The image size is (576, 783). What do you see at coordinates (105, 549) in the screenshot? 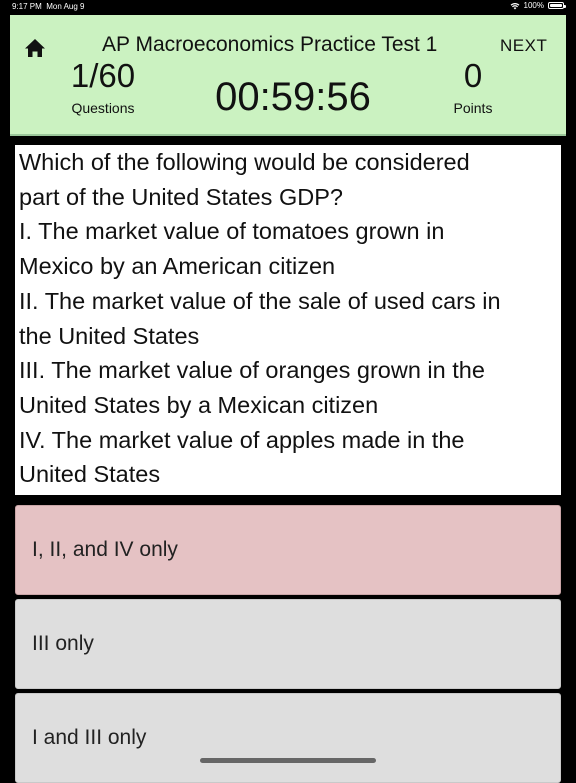
I see `answer-label: I, II, and IV only` at bounding box center [105, 549].